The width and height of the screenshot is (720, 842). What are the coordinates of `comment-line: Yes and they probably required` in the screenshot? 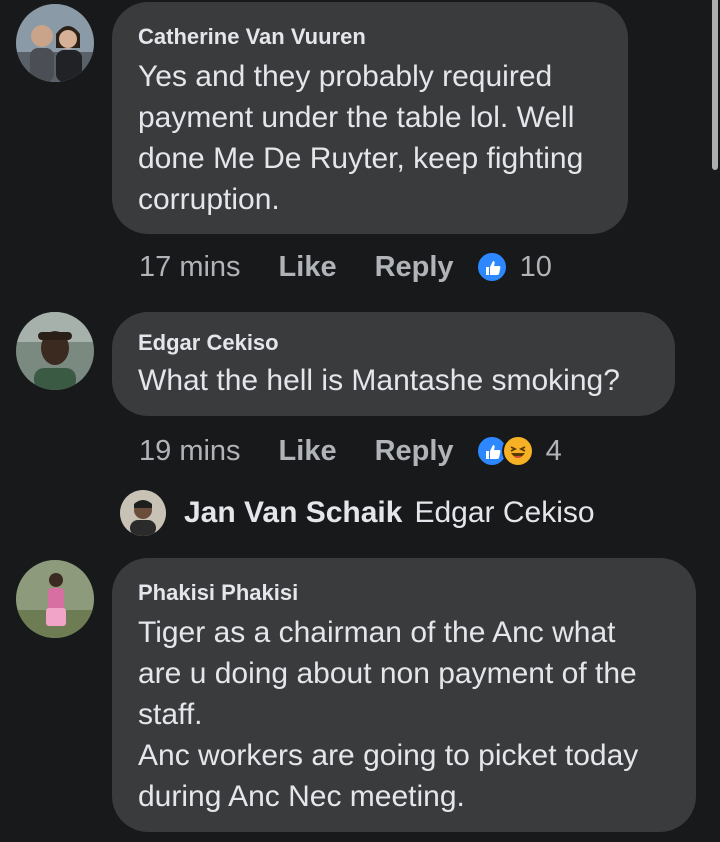 It's located at (345, 76).